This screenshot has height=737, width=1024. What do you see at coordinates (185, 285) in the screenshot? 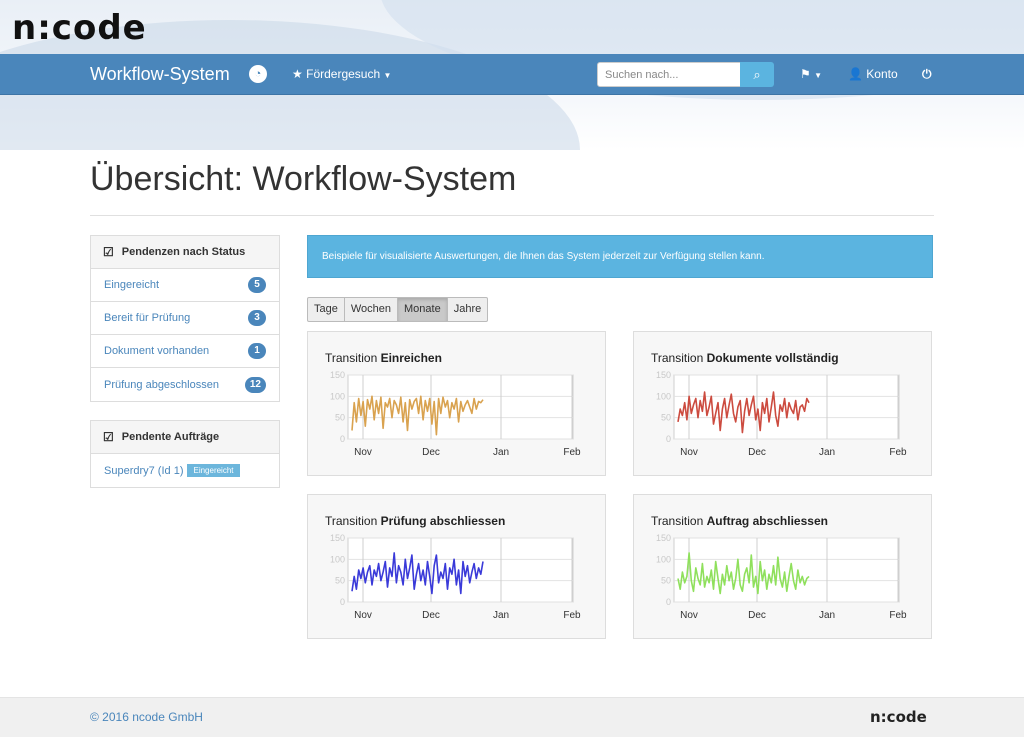
I see `status-item-eingereicht: Eingereicht 5` at bounding box center [185, 285].